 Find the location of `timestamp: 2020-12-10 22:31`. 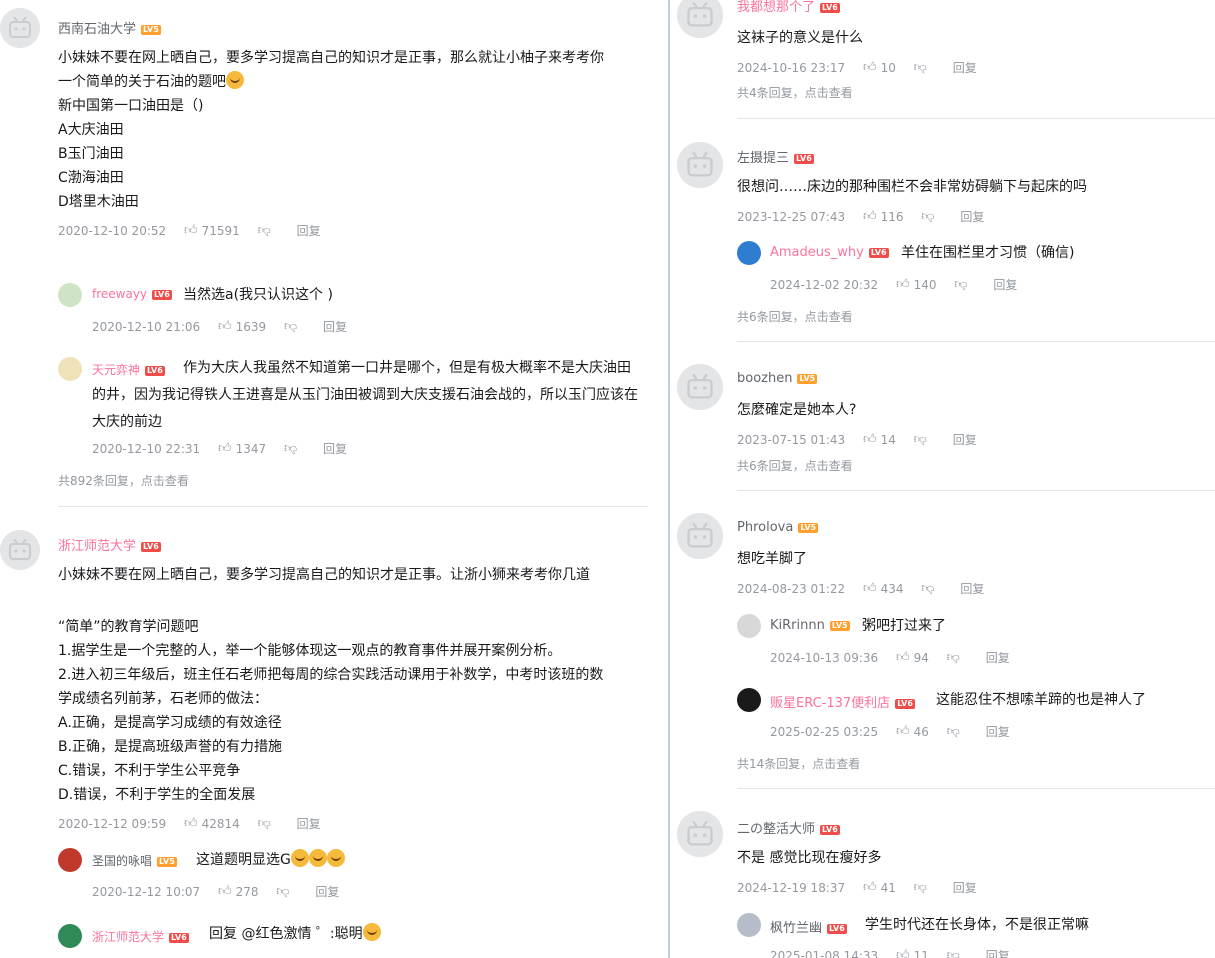

timestamp: 2020-12-10 22:31 is located at coordinates (146, 448).